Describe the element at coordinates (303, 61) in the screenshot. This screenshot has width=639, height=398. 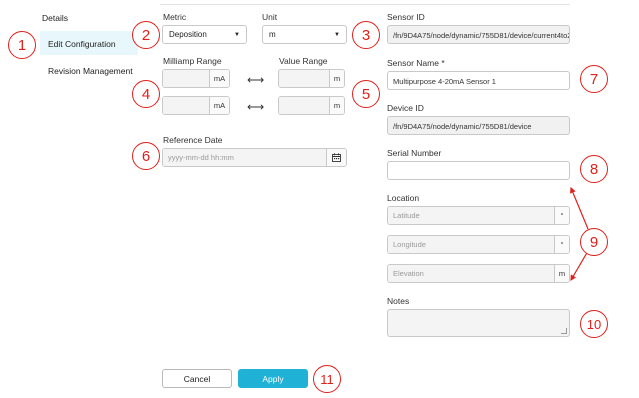
I see `value-range-label: Value Range` at that location.